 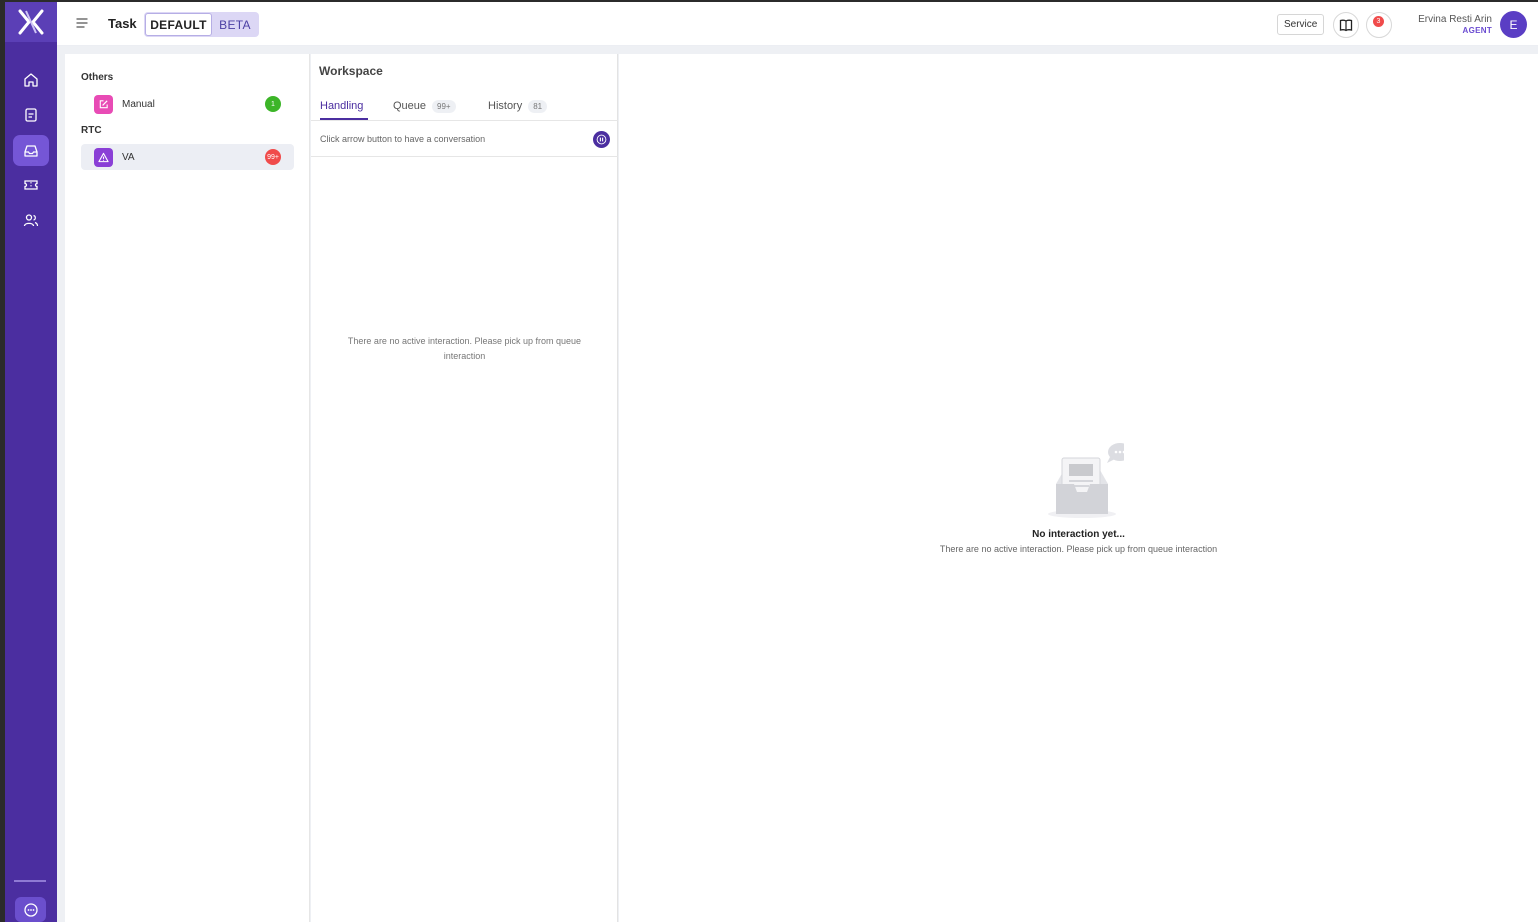 What do you see at coordinates (1455, 19) in the screenshot?
I see `user-name: Ervina Resti Arin` at bounding box center [1455, 19].